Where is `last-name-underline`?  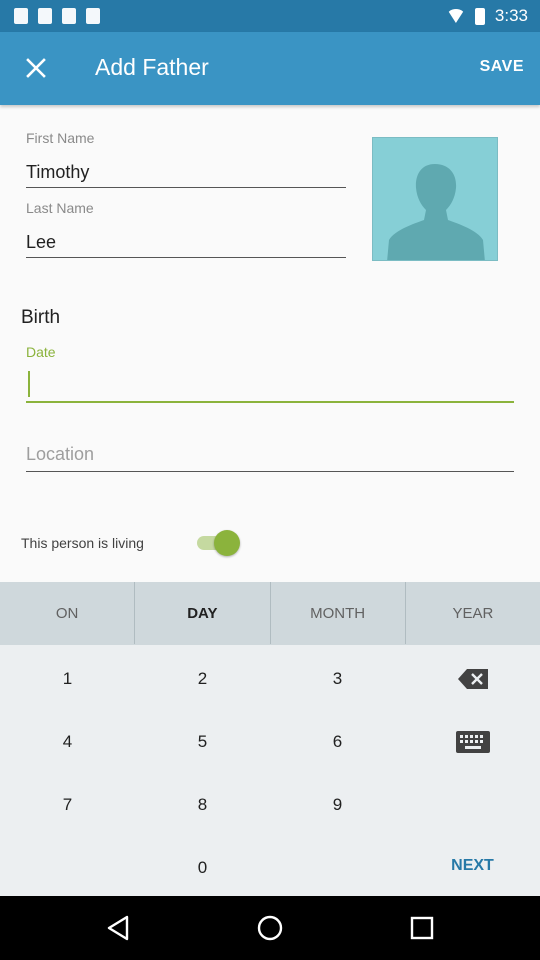
last-name-underline is located at coordinates (186, 257).